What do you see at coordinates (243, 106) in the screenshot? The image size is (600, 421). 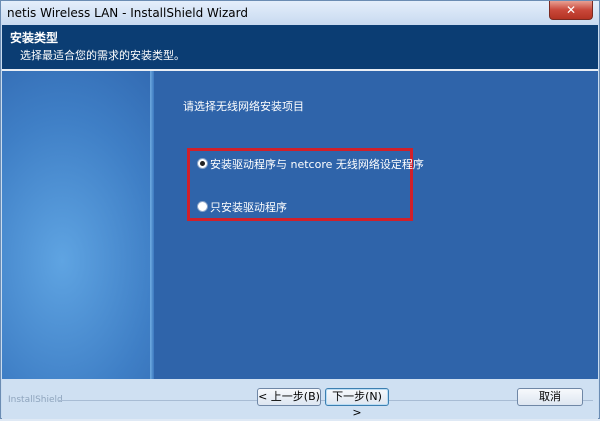 I see `install-prompt: 请选择无线网络安装项目` at bounding box center [243, 106].